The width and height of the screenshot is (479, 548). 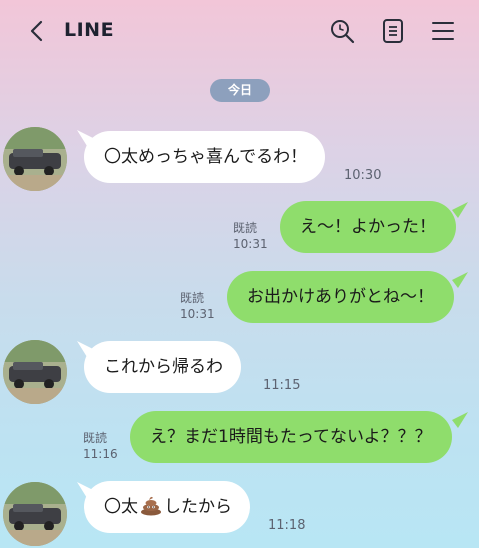 I want to click on message-bubble-outgoing: え～！よかった！, so click(x=368, y=227).